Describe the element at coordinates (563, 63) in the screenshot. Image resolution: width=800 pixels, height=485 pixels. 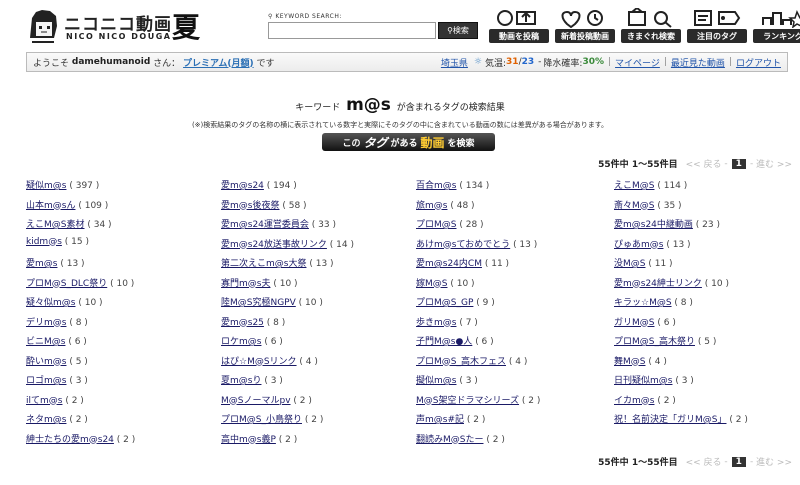
I see `rain-label: 降水確率:` at that location.